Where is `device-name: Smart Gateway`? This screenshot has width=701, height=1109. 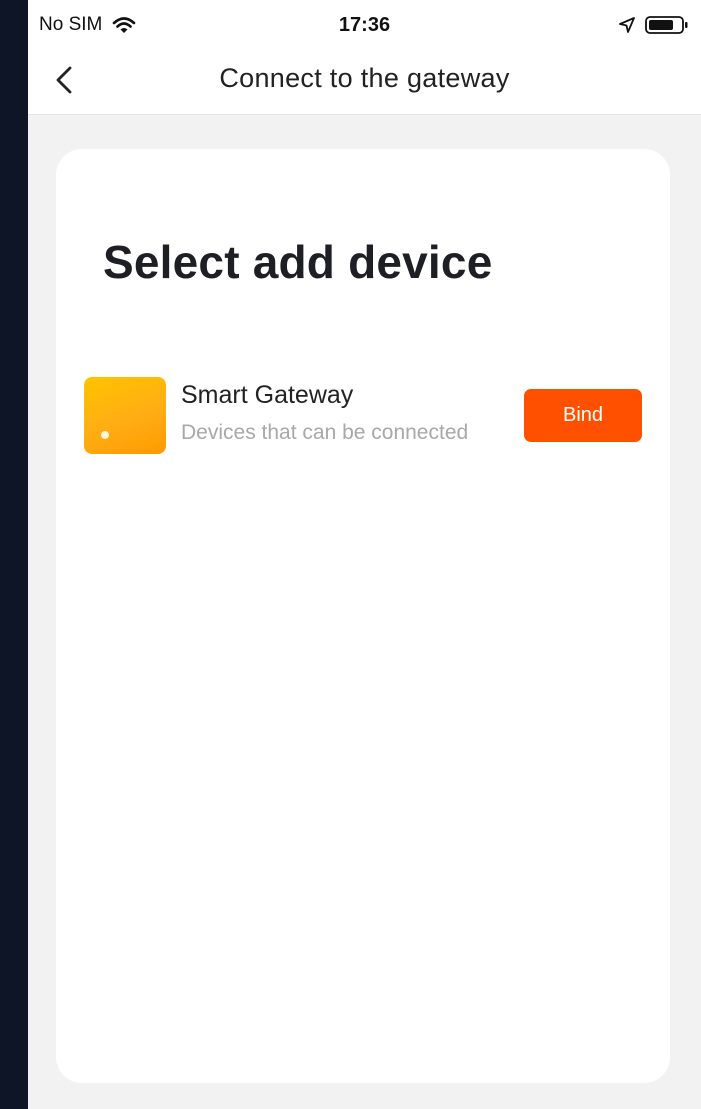 device-name: Smart Gateway is located at coordinates (267, 395).